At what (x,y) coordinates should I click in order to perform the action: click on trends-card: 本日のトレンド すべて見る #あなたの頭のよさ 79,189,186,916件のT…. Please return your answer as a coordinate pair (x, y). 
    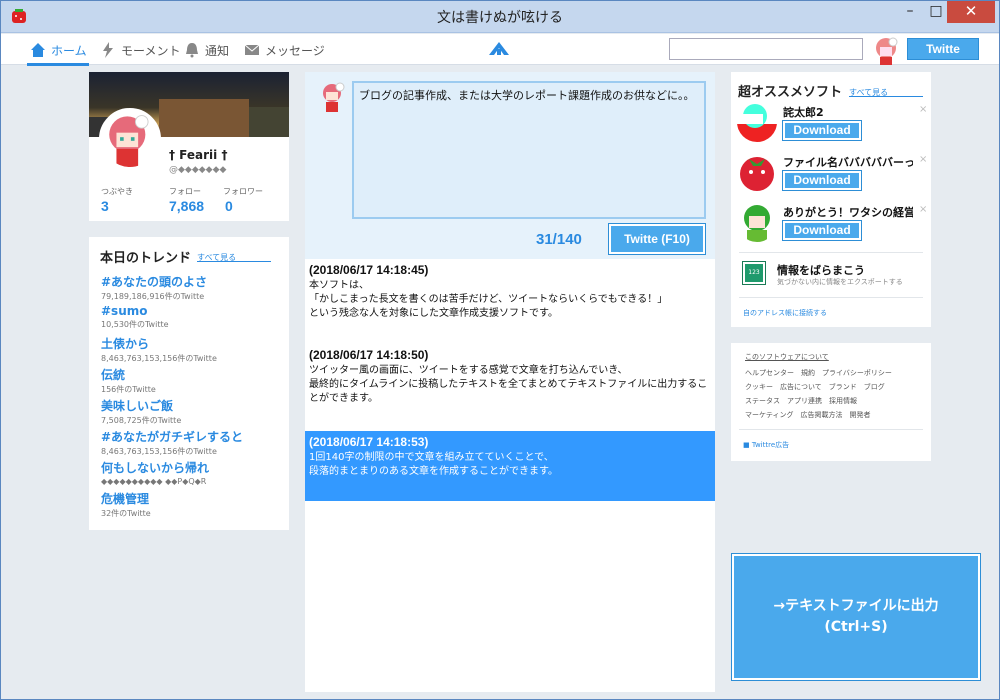
    Looking at the image, I should click on (189, 383).